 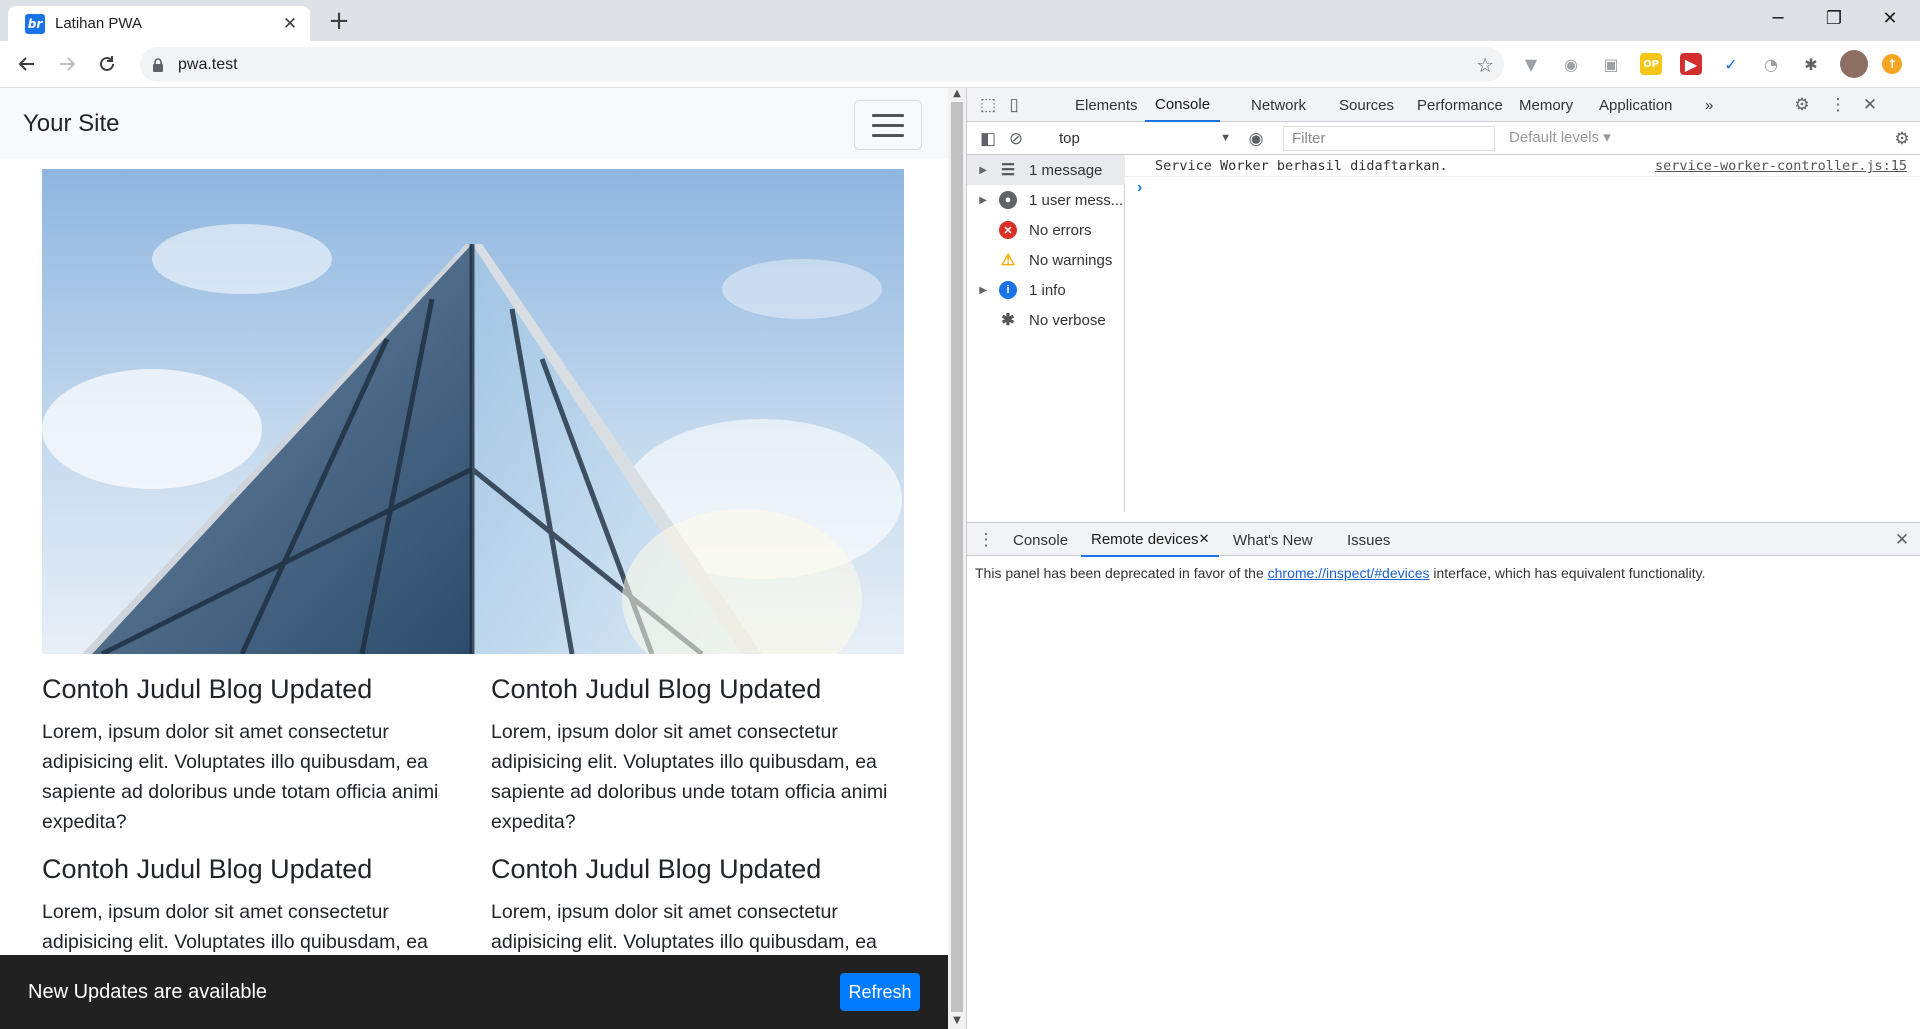 I want to click on console-filter-bar: ◧ ⊘ top ▼ ◉ Filter Default levels ▾ ⚙, so click(x=1443, y=138).